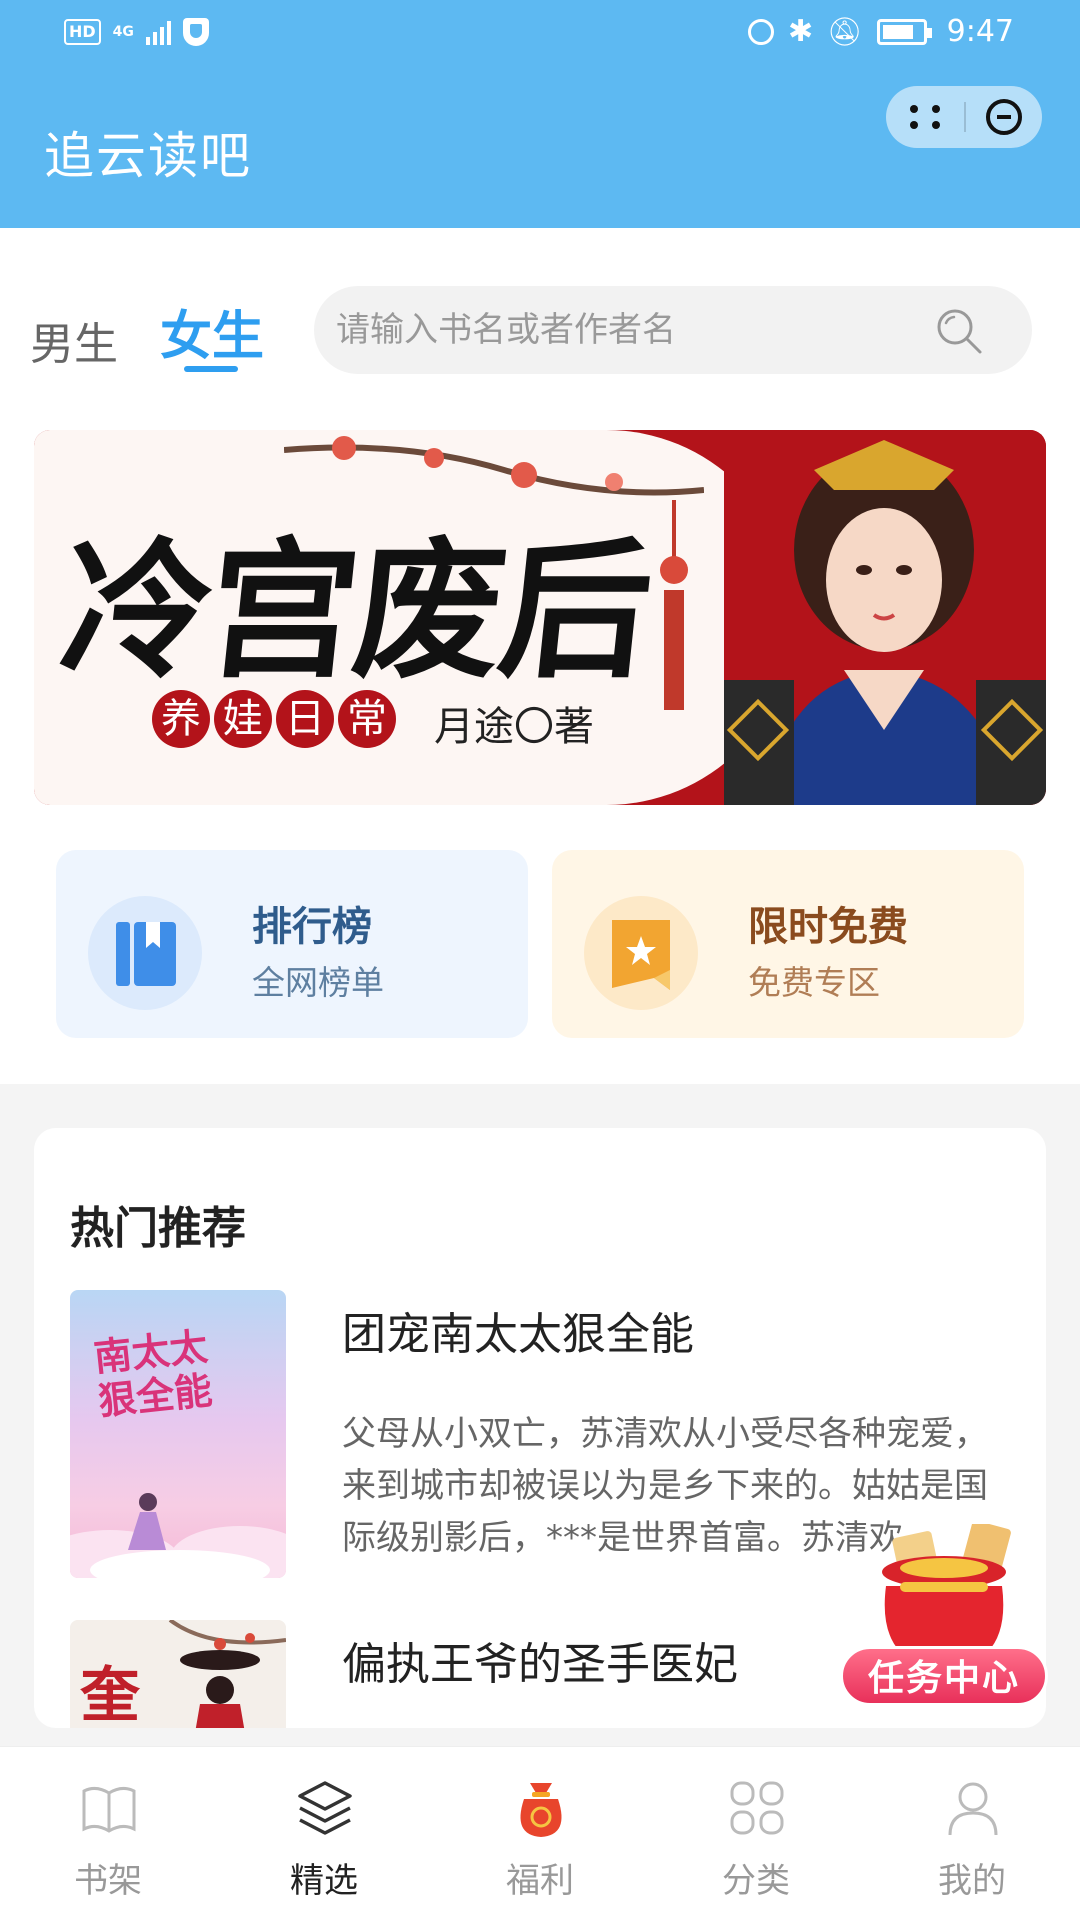 This screenshot has height=1920, width=1080. What do you see at coordinates (514, 727) in the screenshot?
I see `banner-author: 月途〇著` at bounding box center [514, 727].